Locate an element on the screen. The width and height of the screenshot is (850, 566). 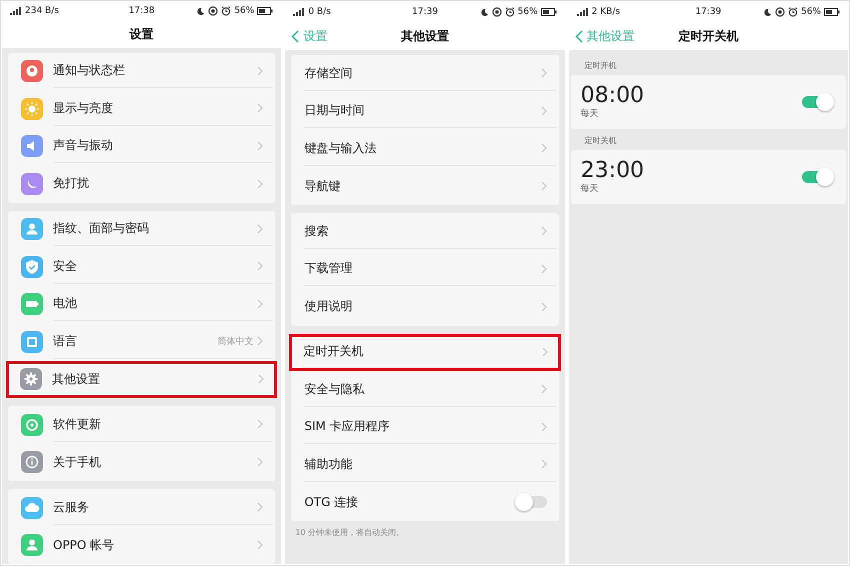
row-label: 云服务 is located at coordinates (71, 507).